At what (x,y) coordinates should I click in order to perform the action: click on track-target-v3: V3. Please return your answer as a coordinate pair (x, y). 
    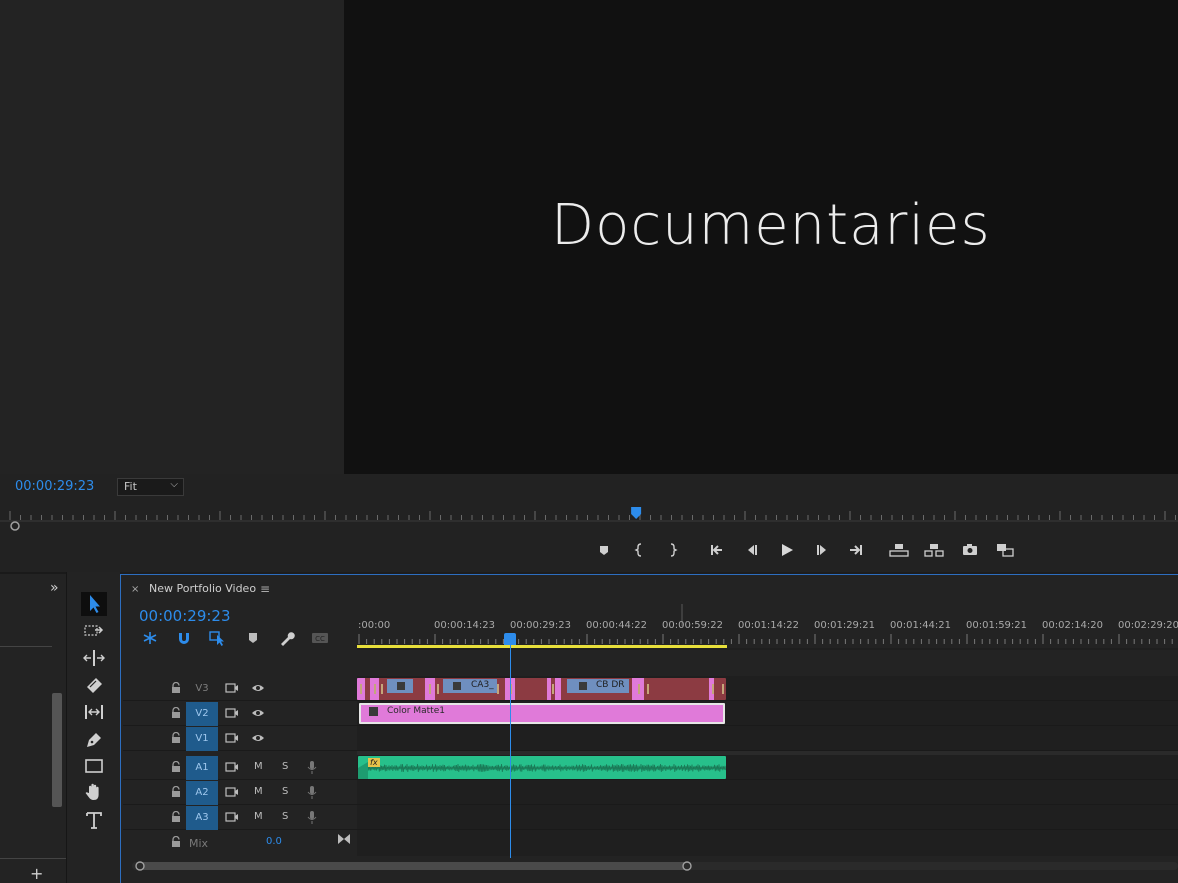
    Looking at the image, I should click on (202, 689).